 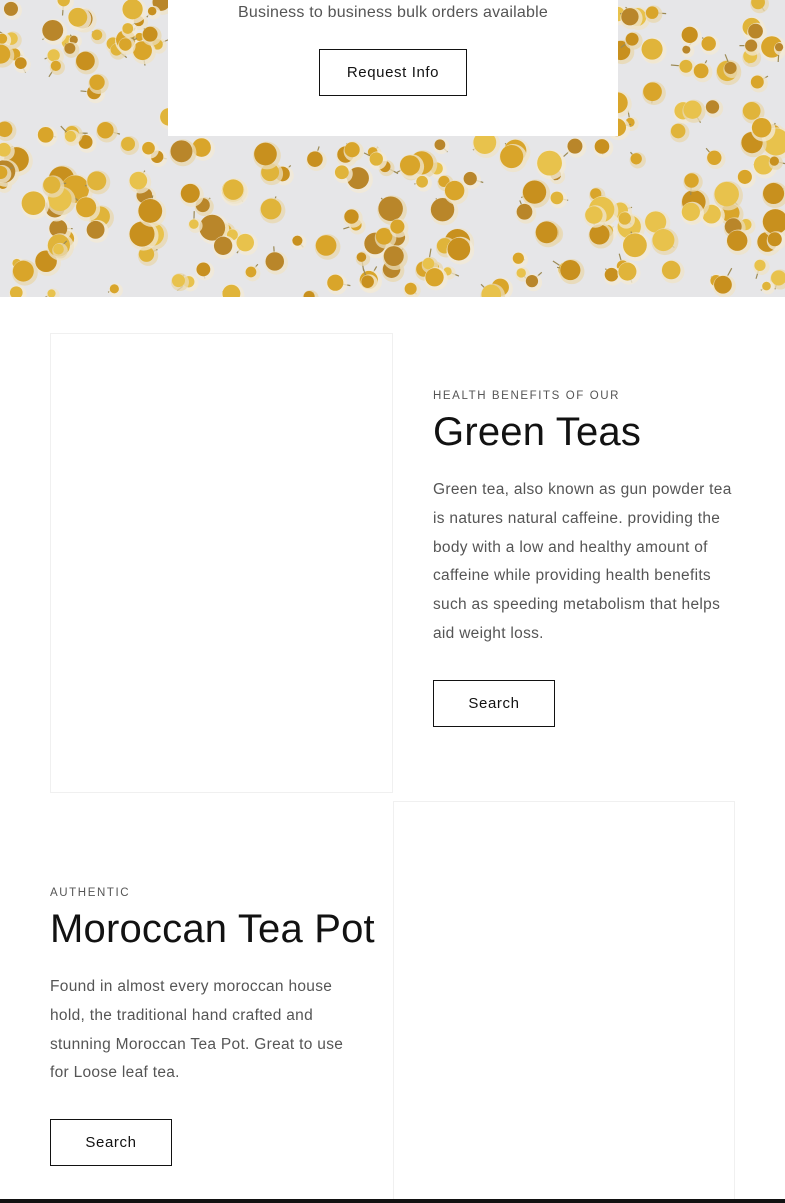 I want to click on footer-edge, so click(x=392, y=1201).